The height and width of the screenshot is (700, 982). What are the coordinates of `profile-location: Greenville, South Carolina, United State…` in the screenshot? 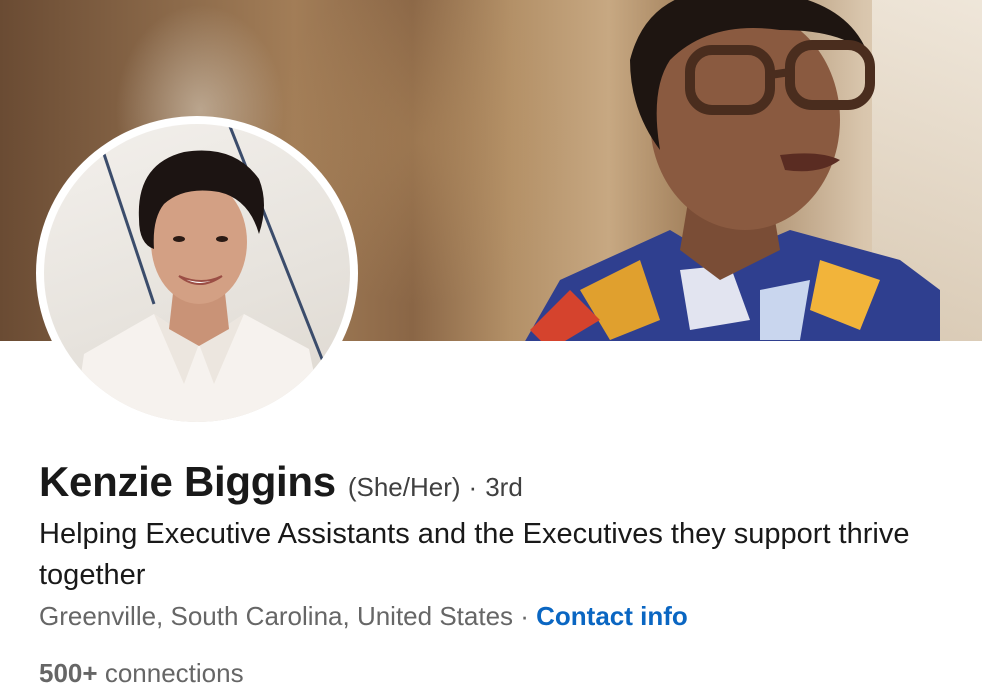 It's located at (276, 616).